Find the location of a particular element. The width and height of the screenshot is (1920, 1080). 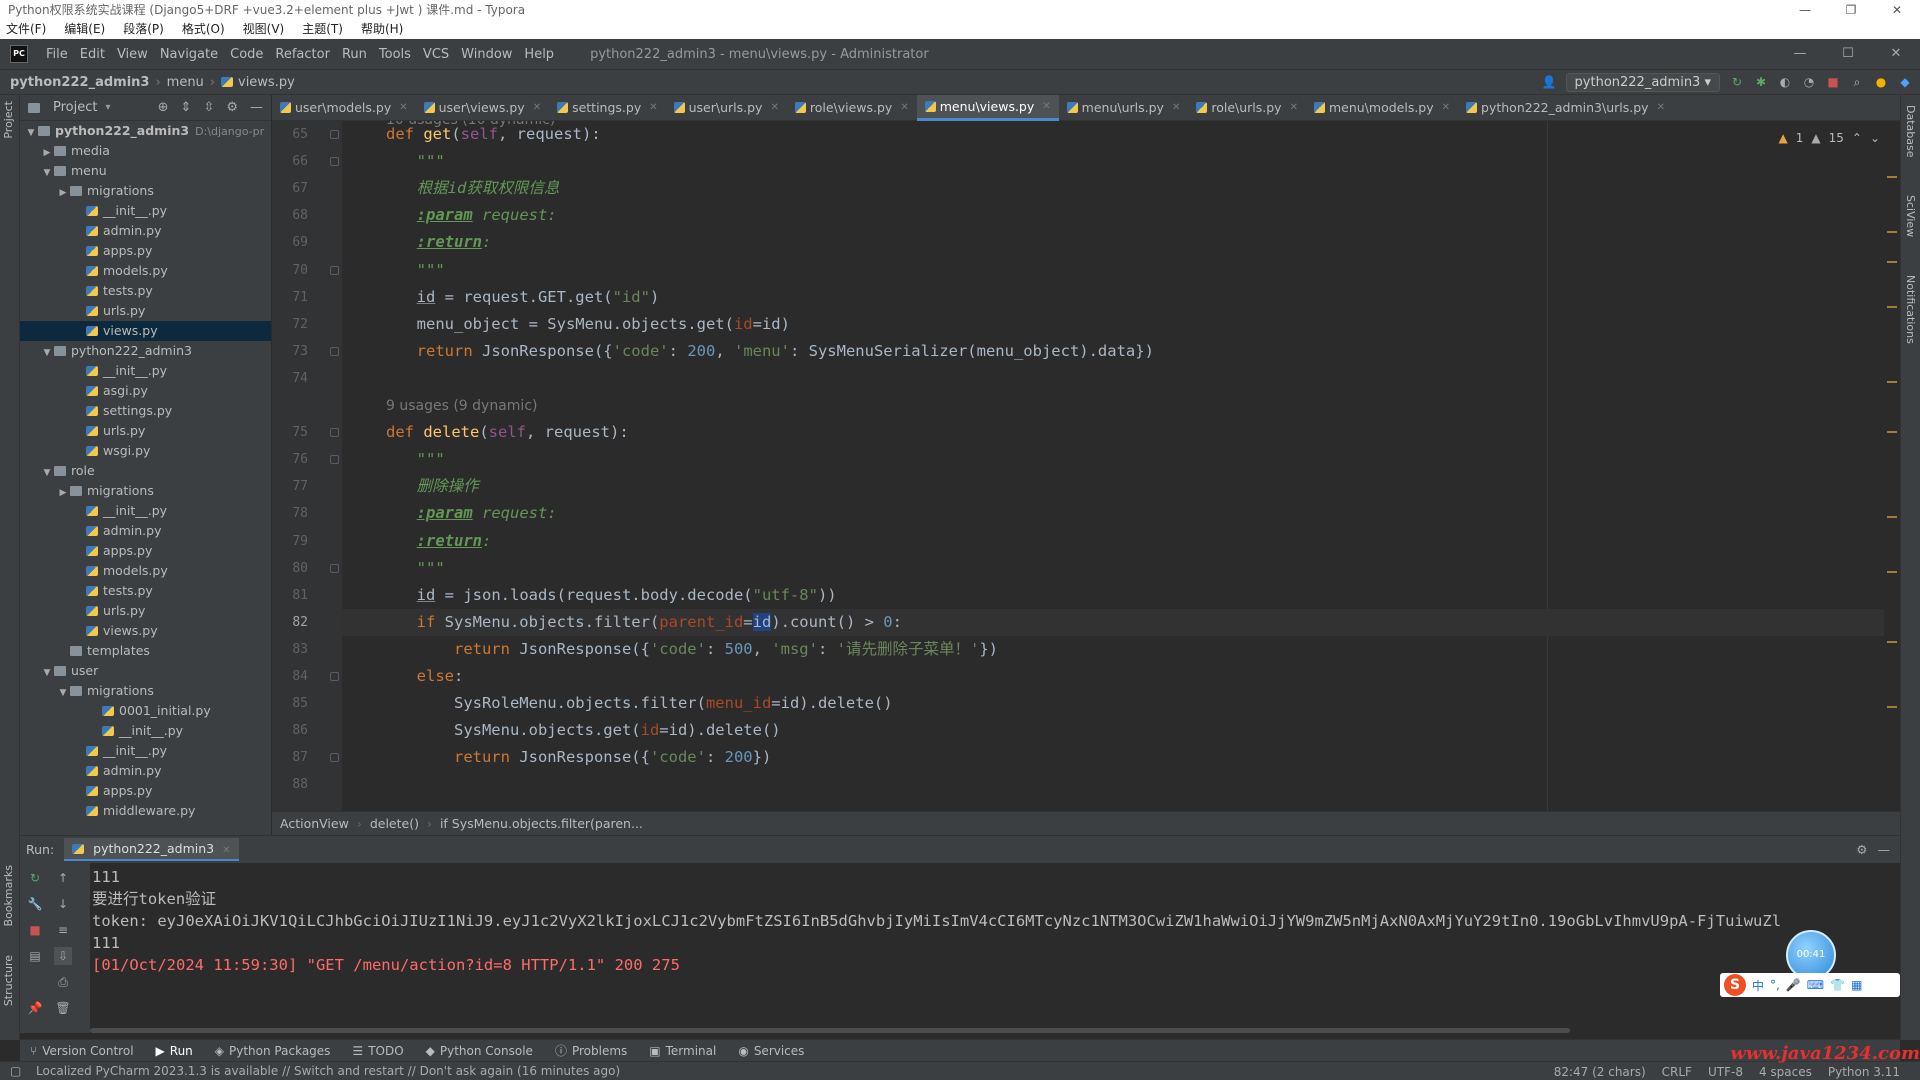

line-number: 78 is located at coordinates (290, 513).